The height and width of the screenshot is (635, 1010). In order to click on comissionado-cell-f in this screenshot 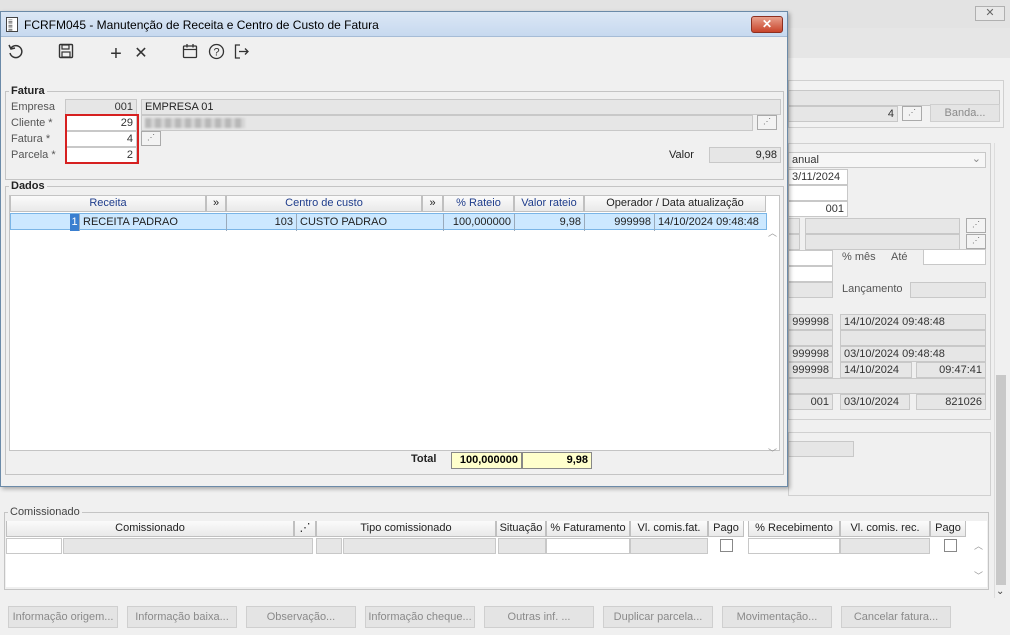, I will do `click(794, 546)`.